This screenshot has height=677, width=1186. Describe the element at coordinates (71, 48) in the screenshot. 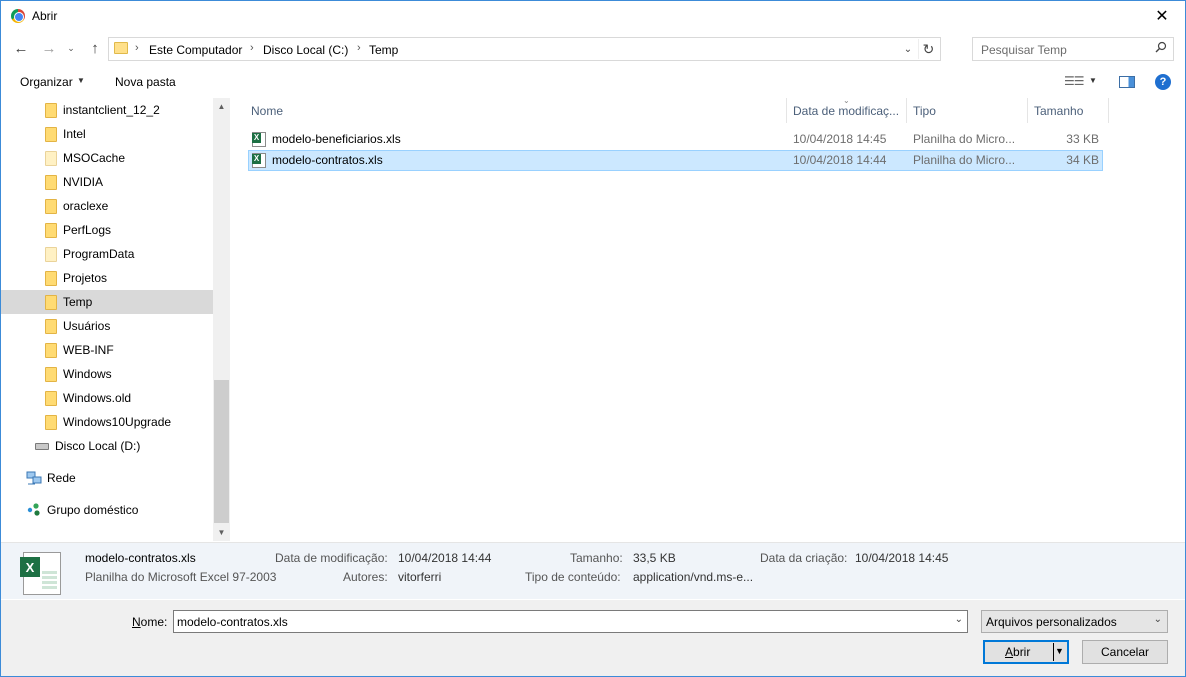

I see `recent-locations-button: ⌄` at that location.